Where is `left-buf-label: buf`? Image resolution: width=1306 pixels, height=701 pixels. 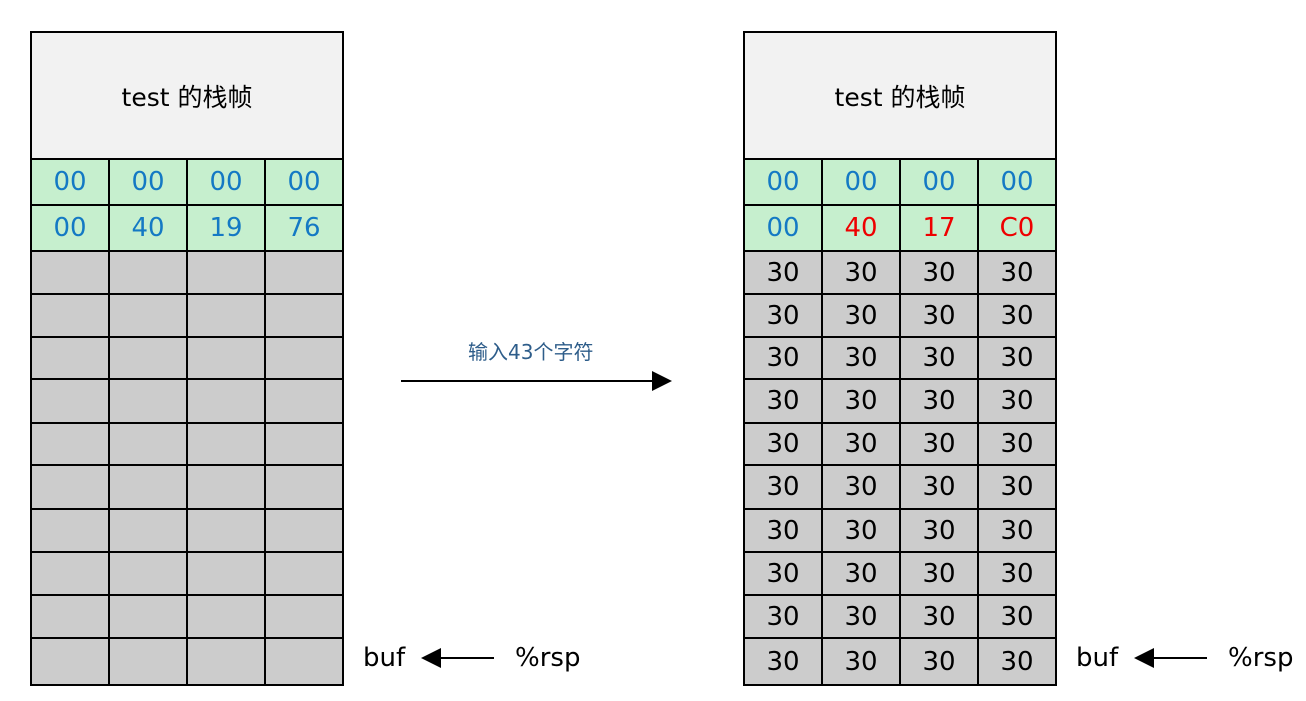
left-buf-label: buf is located at coordinates (384, 658).